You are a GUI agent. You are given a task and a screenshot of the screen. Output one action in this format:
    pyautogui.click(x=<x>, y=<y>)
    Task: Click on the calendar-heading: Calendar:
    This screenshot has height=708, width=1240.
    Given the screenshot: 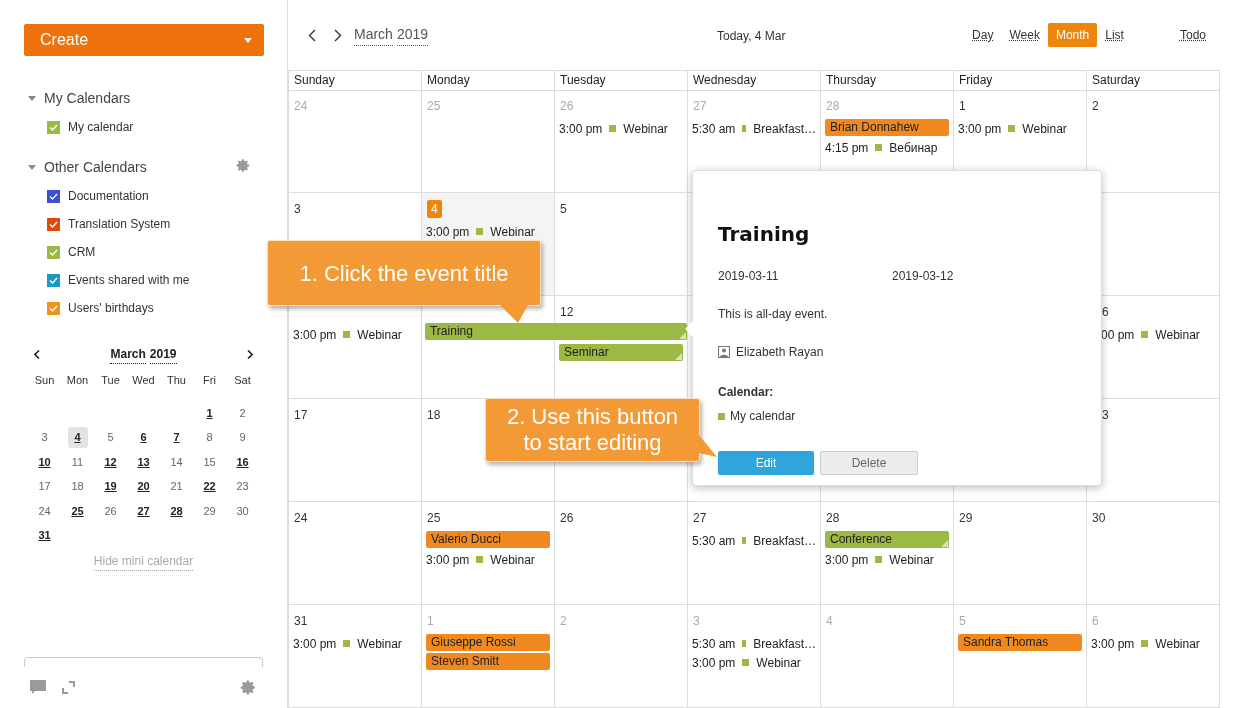 What is the action you would take?
    pyautogui.click(x=746, y=392)
    